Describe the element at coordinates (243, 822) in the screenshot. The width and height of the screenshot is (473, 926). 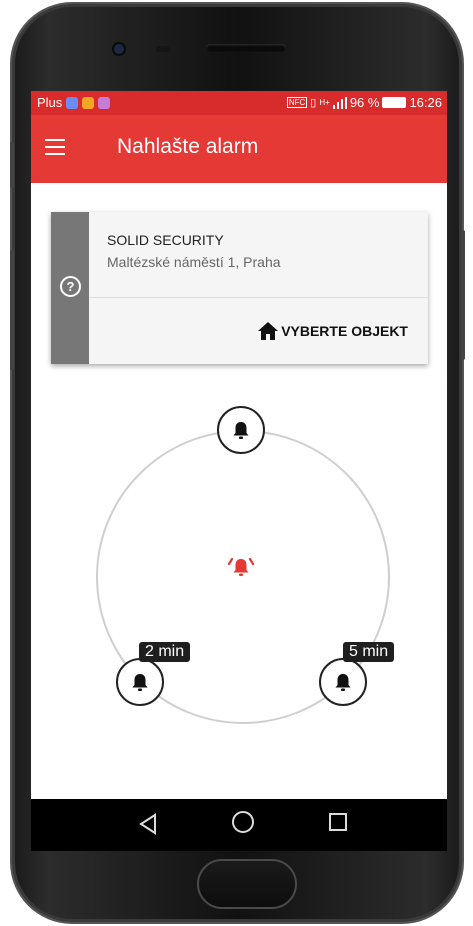
I see `home-circle-icon` at that location.